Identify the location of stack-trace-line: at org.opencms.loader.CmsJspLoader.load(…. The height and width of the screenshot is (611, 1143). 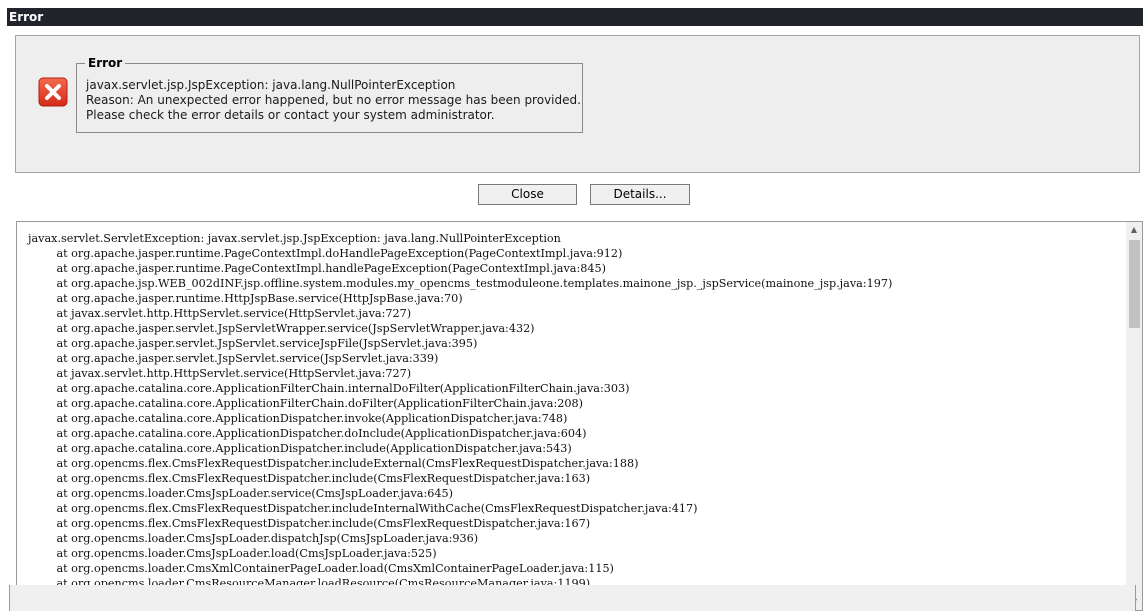
(232, 553).